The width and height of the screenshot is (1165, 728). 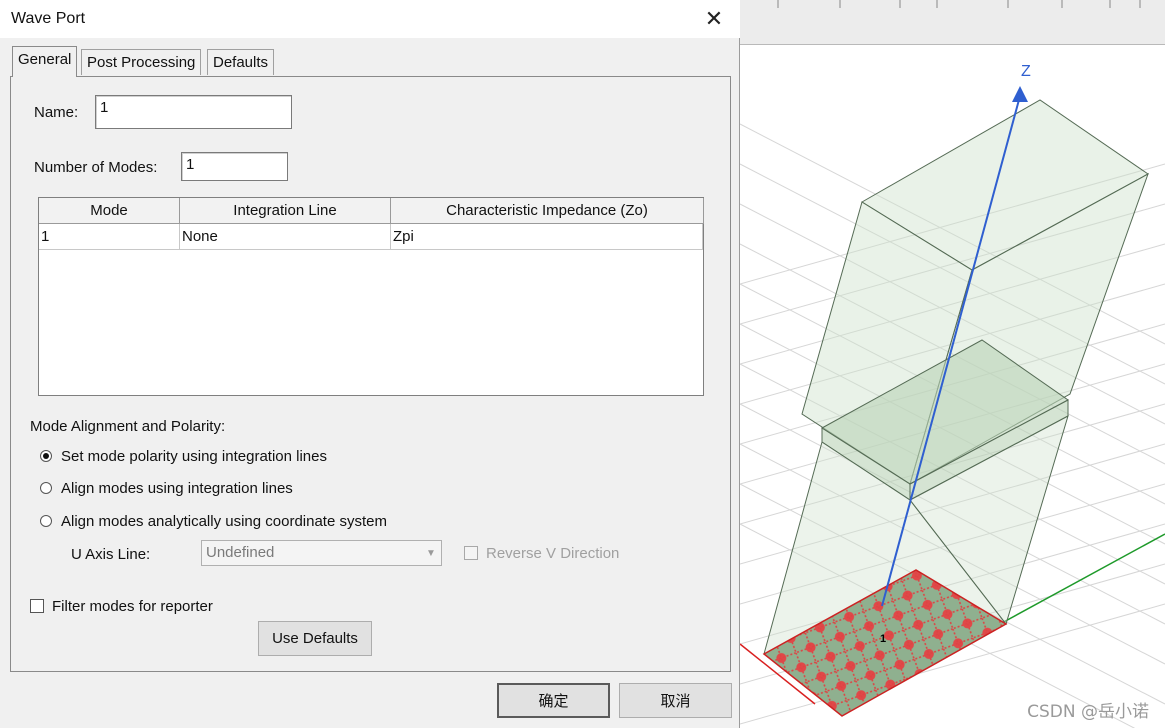 What do you see at coordinates (56, 112) in the screenshot?
I see `name-label: Name:` at bounding box center [56, 112].